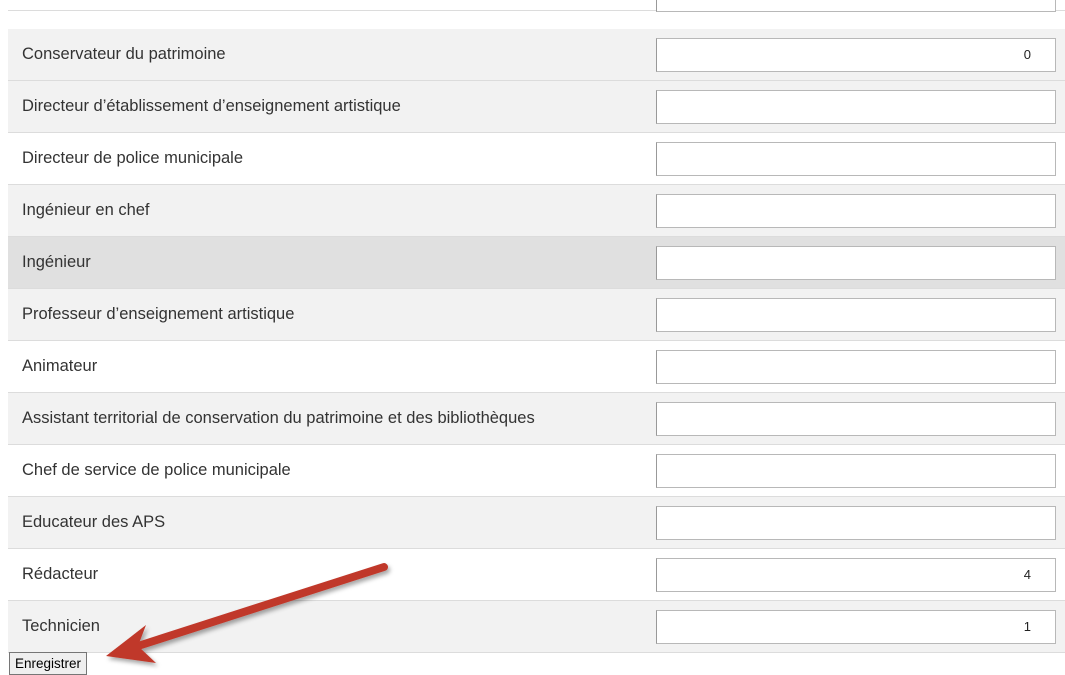 The image size is (1065, 675). What do you see at coordinates (536, 367) in the screenshot?
I see `table-row: Animateur` at bounding box center [536, 367].